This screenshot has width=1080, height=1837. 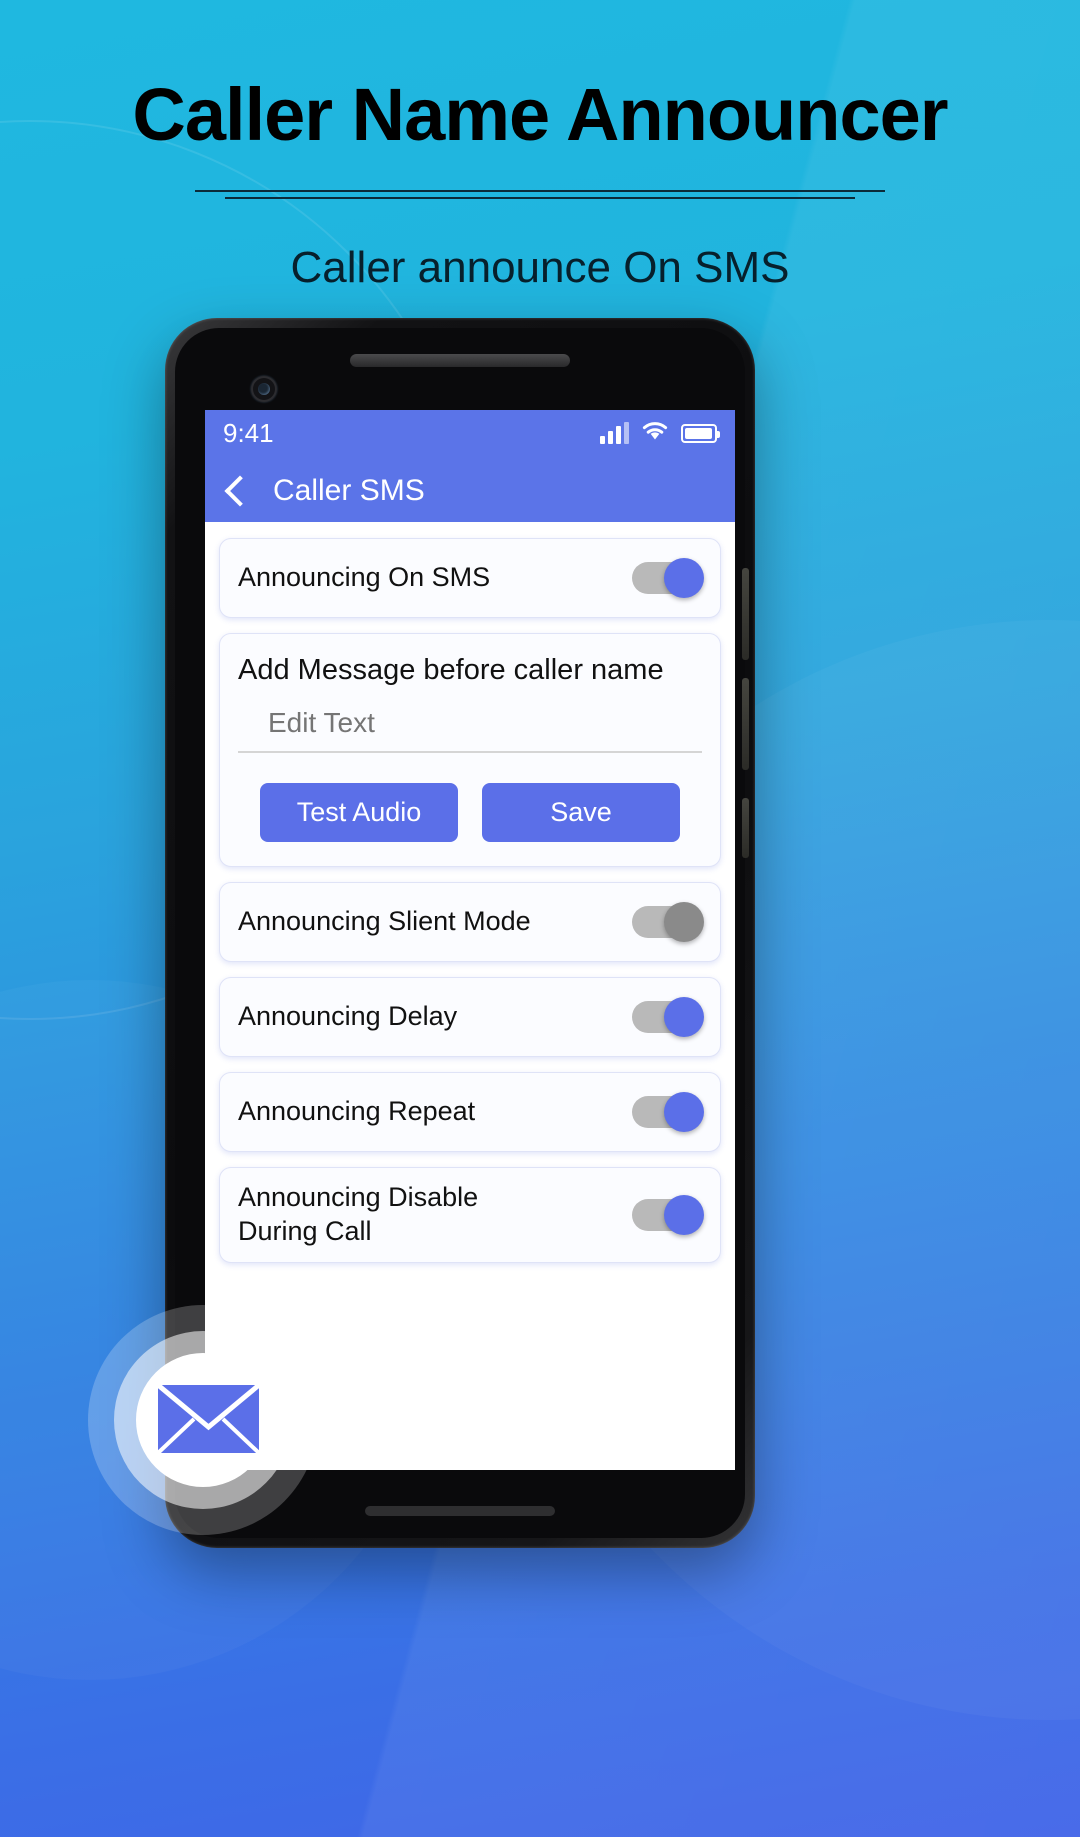 I want to click on title-divider-secondary, so click(x=540, y=198).